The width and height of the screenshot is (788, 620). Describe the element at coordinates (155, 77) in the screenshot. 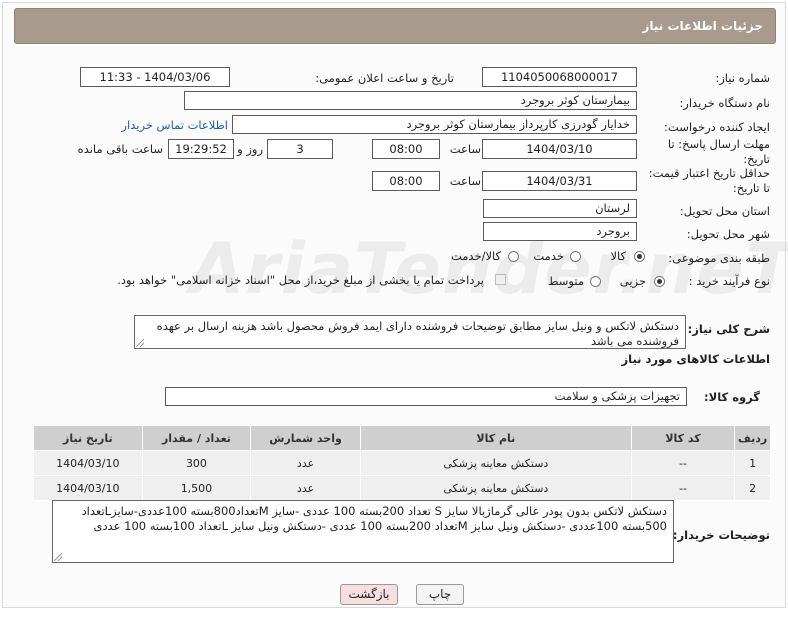

I see `announce-field: 1404/03/06 - 11:33` at that location.